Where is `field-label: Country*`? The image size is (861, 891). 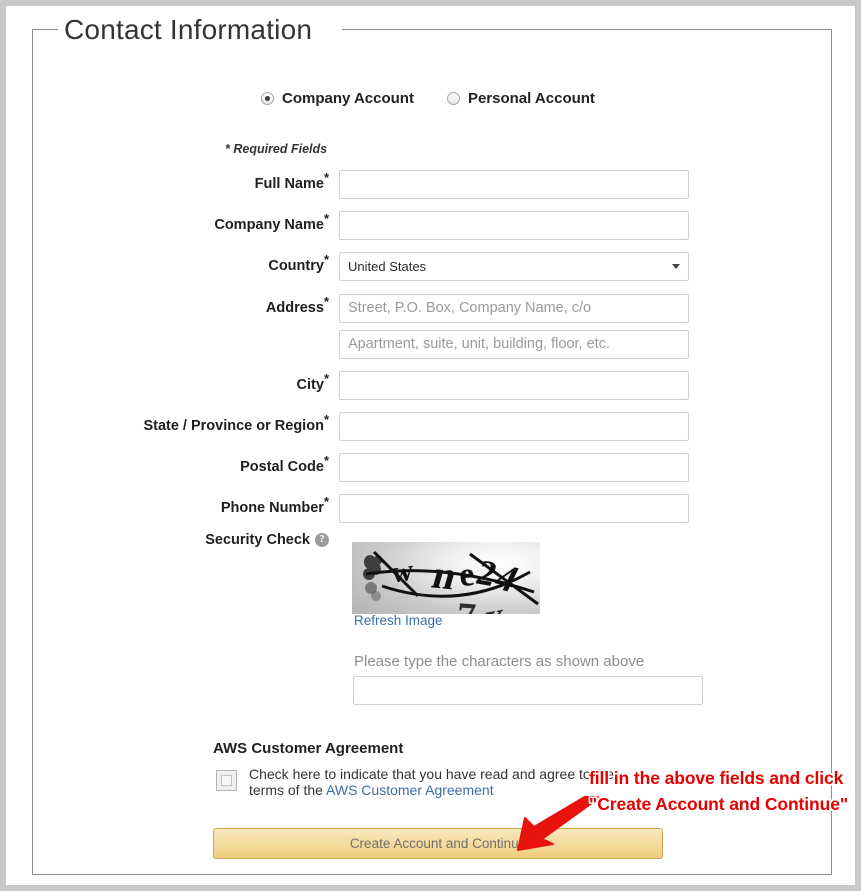
field-label: Country* is located at coordinates (172, 263).